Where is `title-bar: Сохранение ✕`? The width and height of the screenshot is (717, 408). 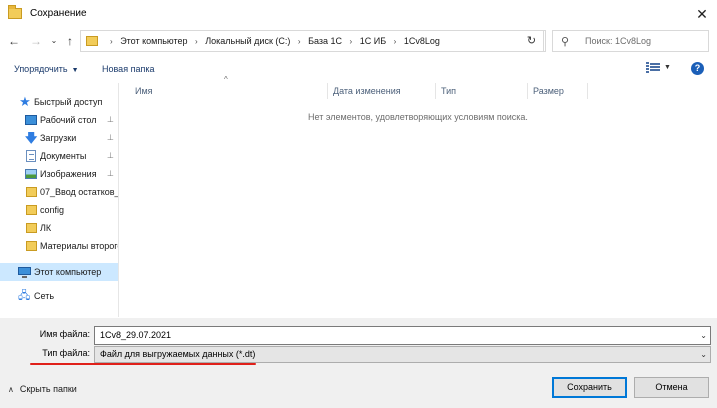 title-bar: Сохранение ✕ is located at coordinates (358, 14).